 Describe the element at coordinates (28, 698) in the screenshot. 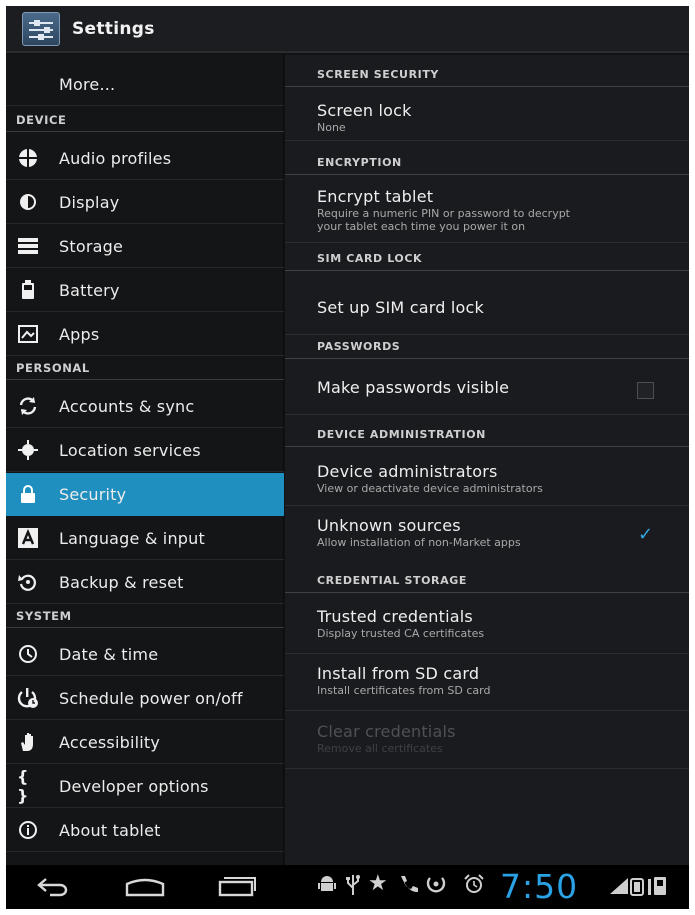

I see `schedule-power-icon` at that location.